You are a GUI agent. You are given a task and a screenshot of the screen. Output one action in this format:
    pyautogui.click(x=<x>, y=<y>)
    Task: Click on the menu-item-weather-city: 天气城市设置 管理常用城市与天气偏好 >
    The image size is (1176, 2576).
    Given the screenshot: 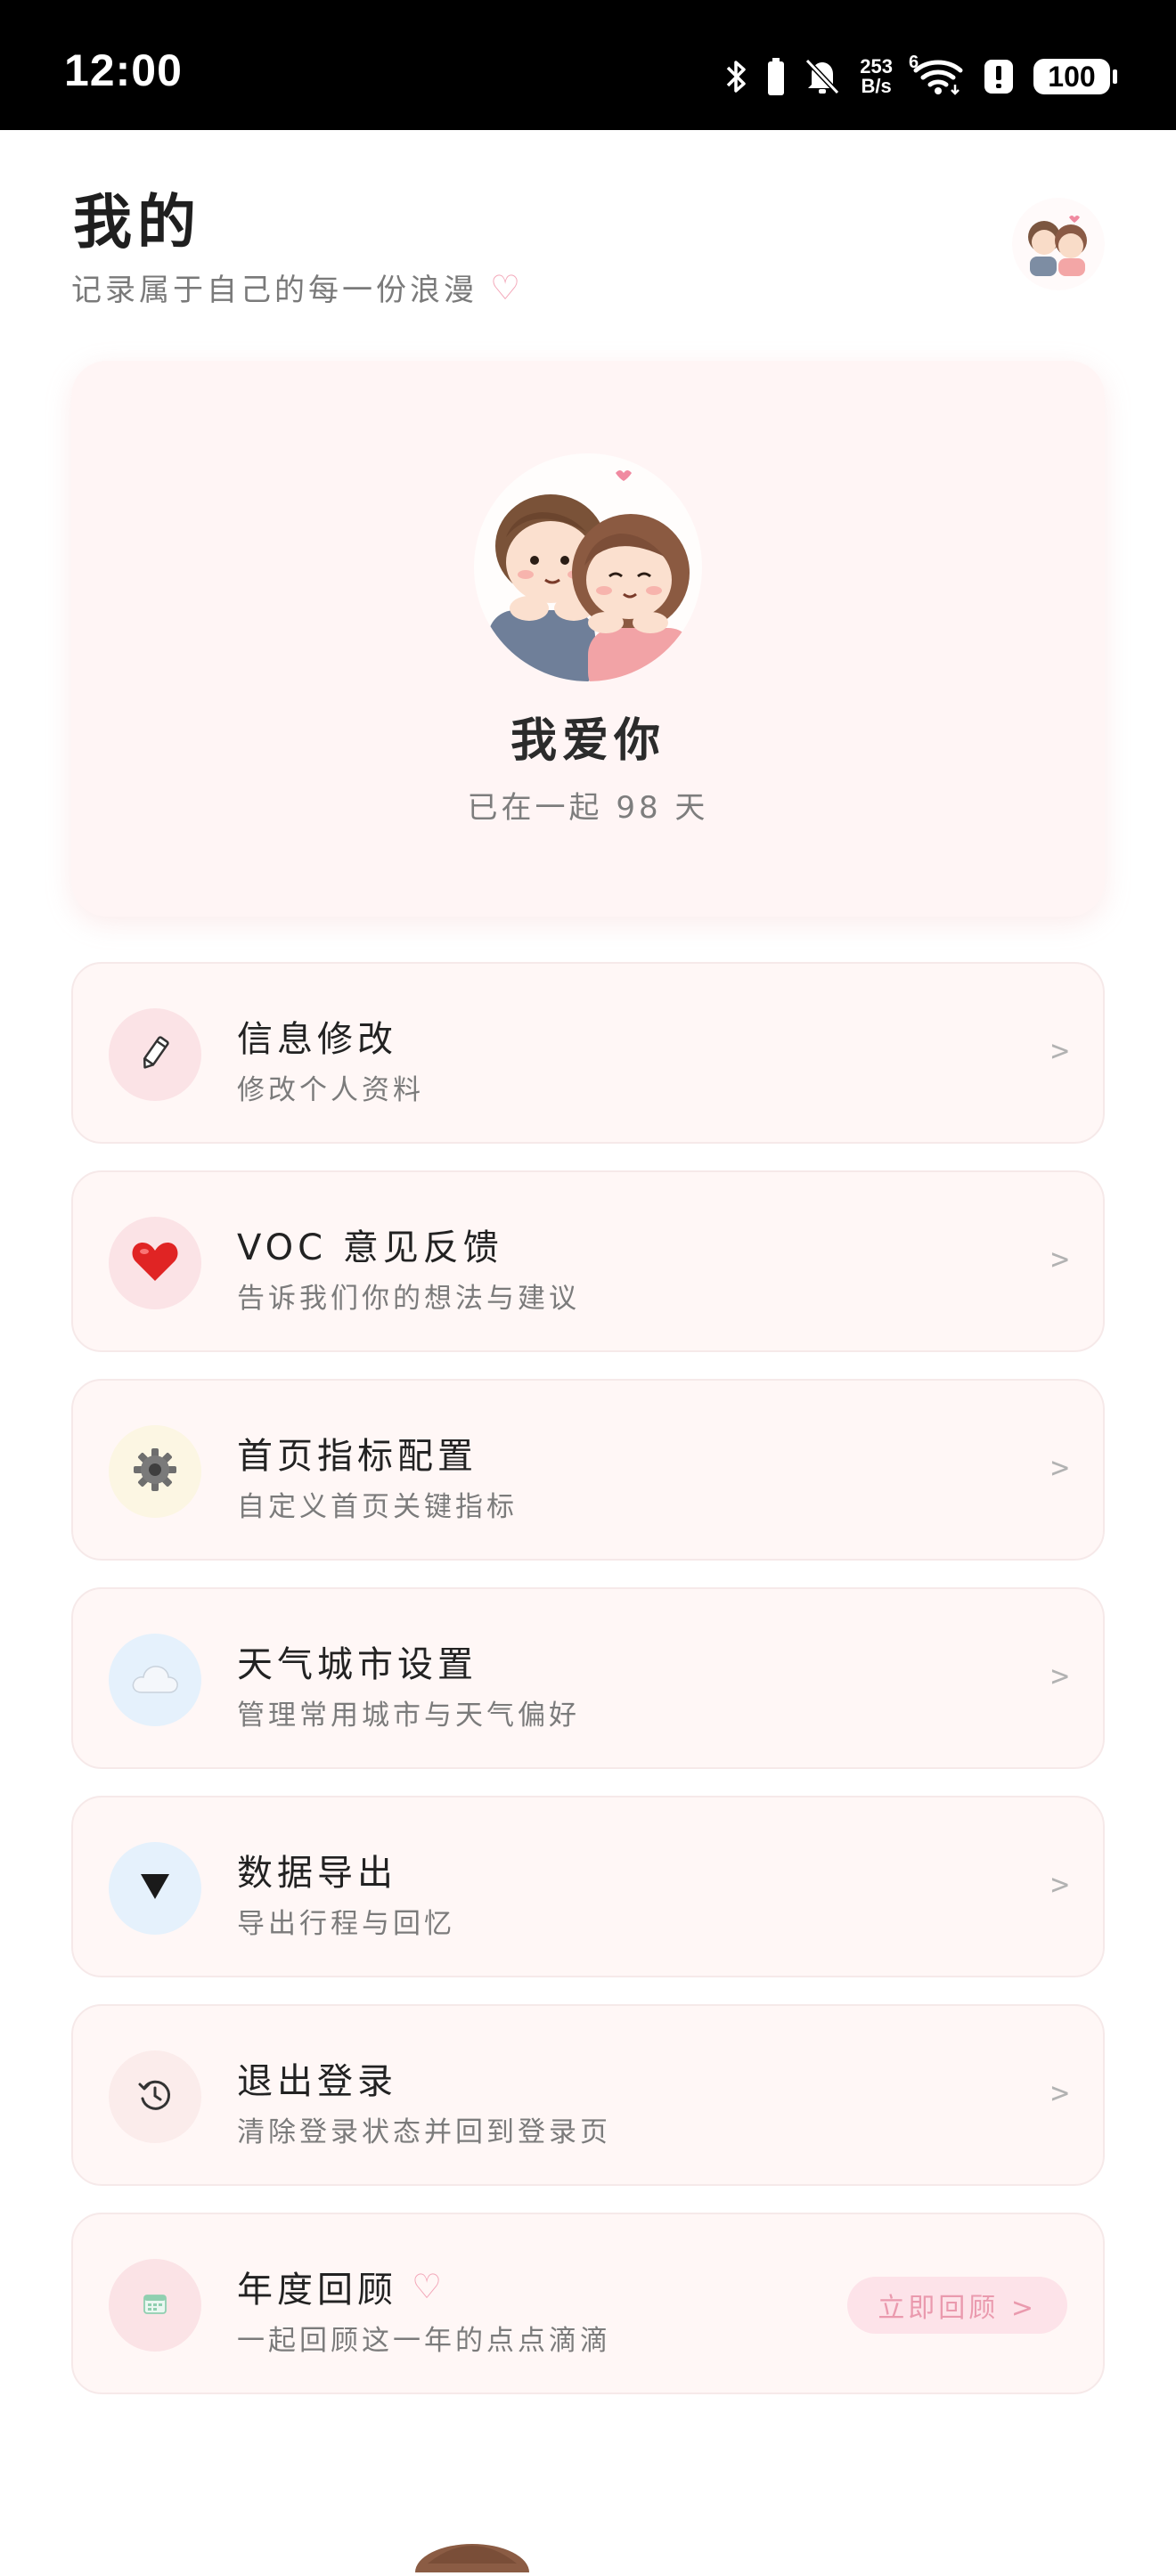 What is the action you would take?
    pyautogui.click(x=588, y=1678)
    